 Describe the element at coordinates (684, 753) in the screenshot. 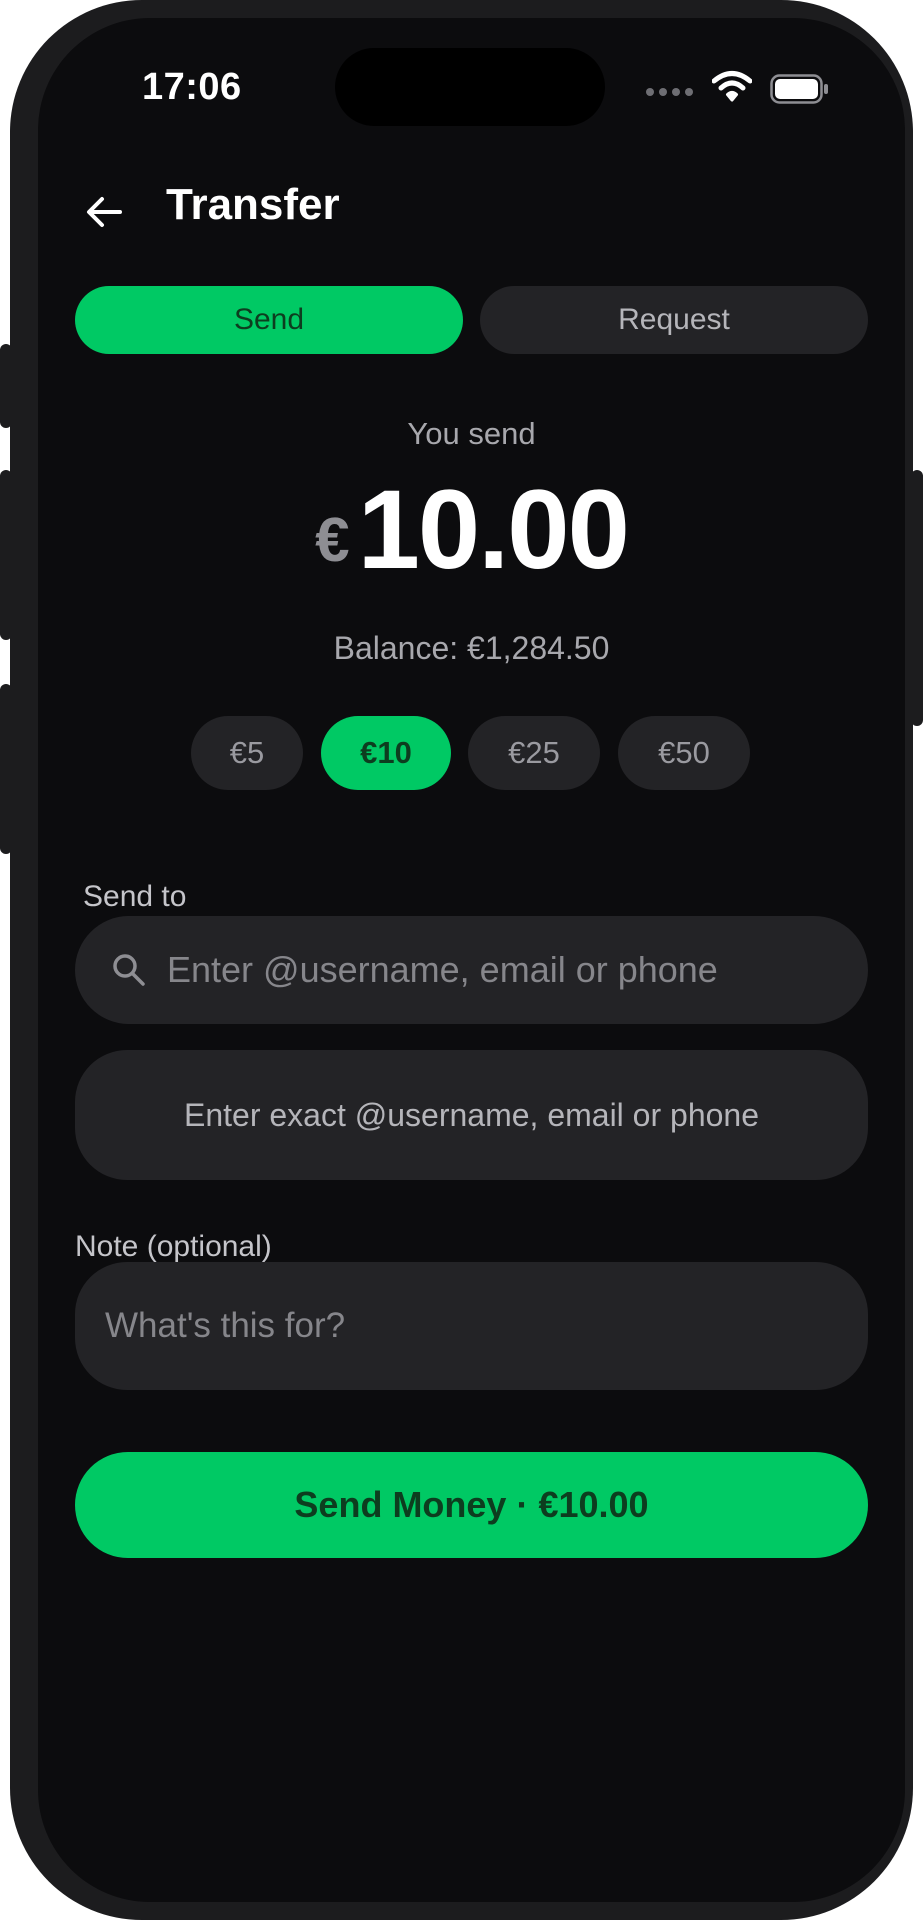

I see `quick-amount-50: €50` at that location.